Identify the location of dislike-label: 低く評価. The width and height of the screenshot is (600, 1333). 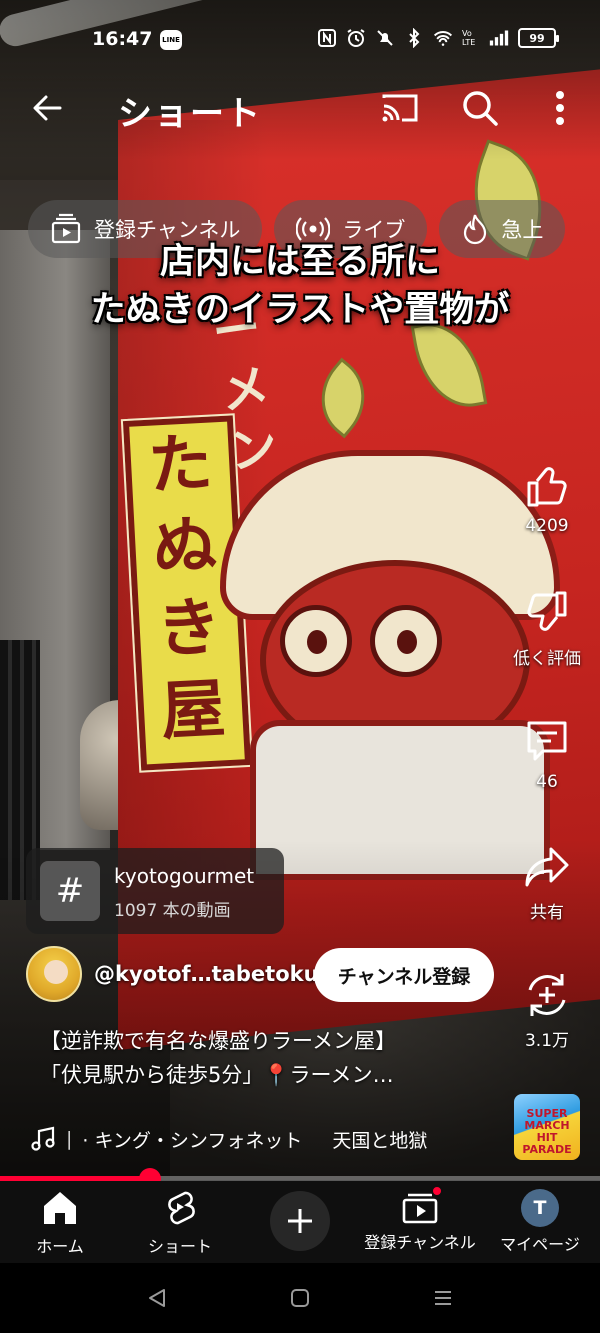
(547, 659).